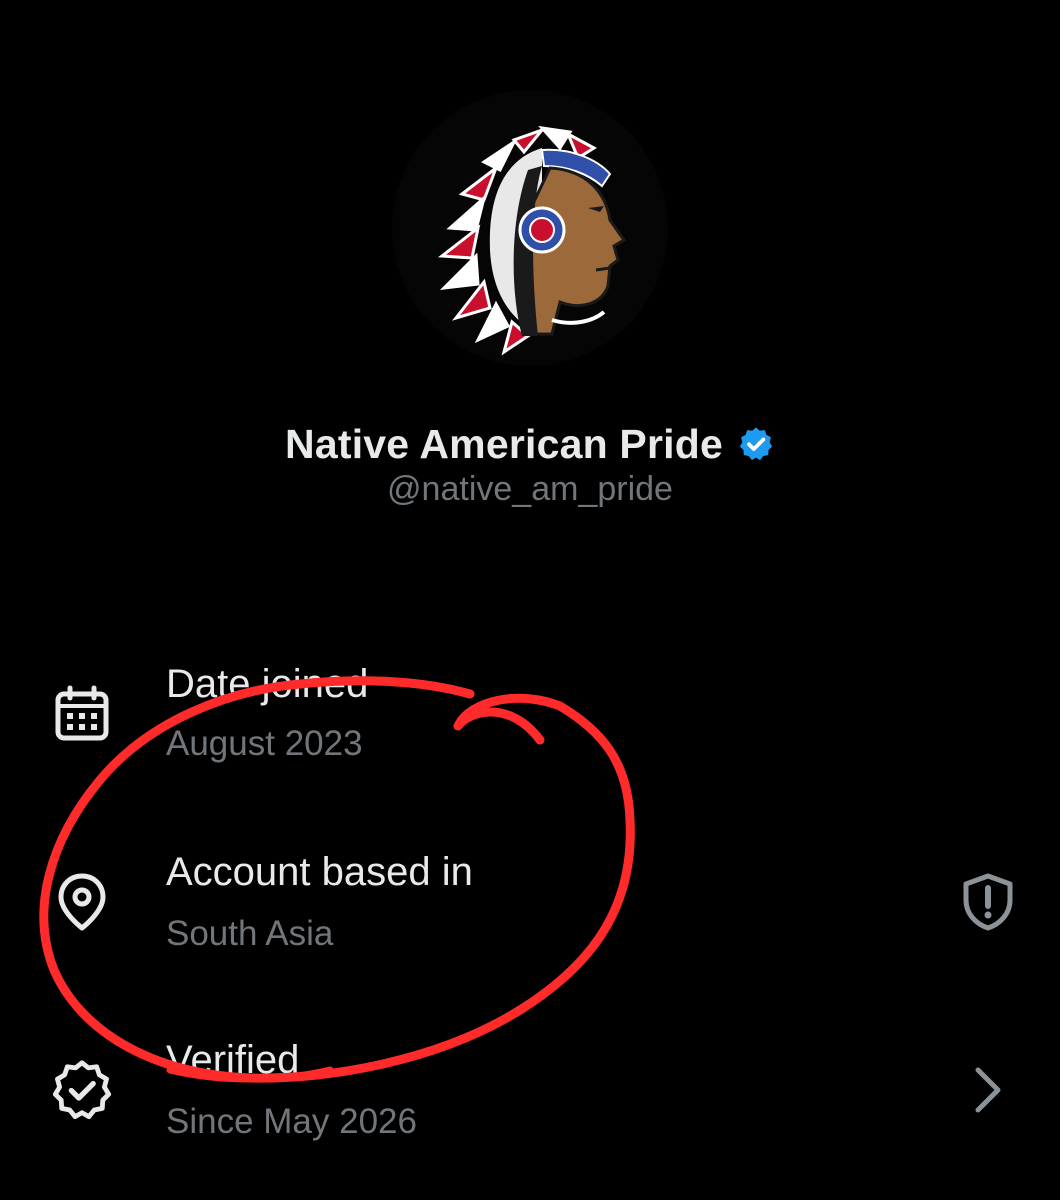 This screenshot has width=1060, height=1200. I want to click on profile-display-name: Native American Pride, so click(504, 443).